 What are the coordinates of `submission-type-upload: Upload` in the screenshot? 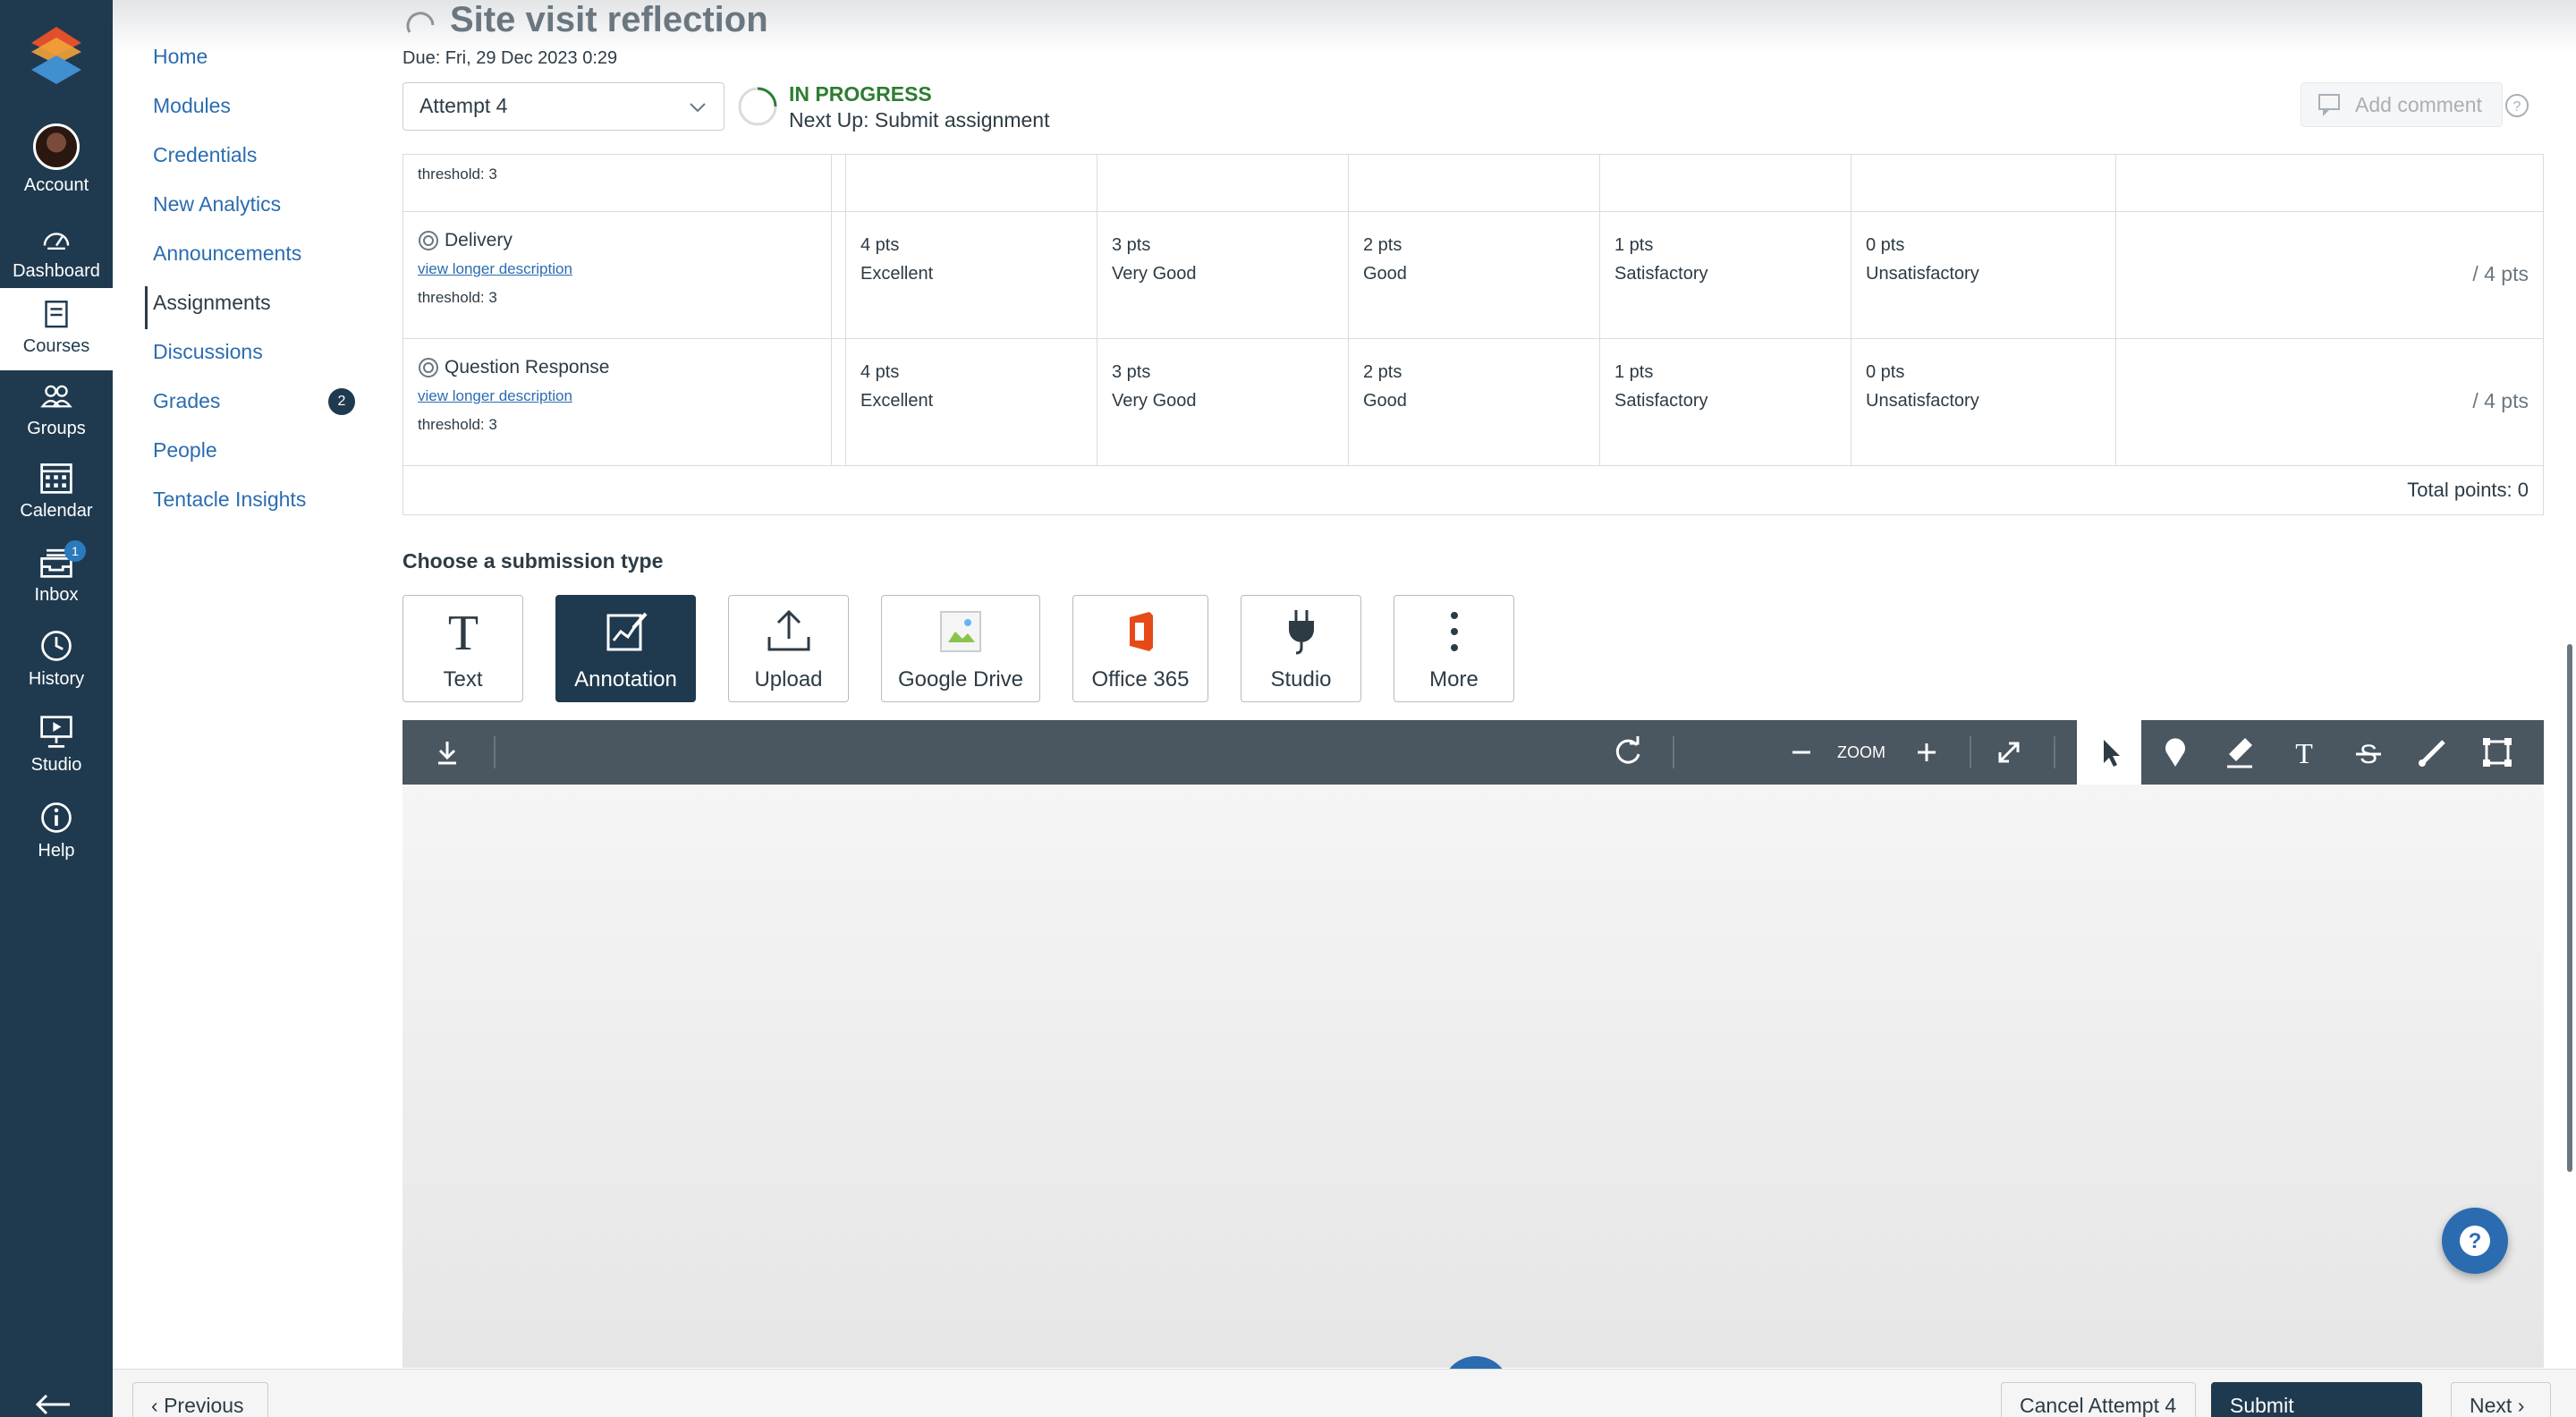 It's located at (788, 648).